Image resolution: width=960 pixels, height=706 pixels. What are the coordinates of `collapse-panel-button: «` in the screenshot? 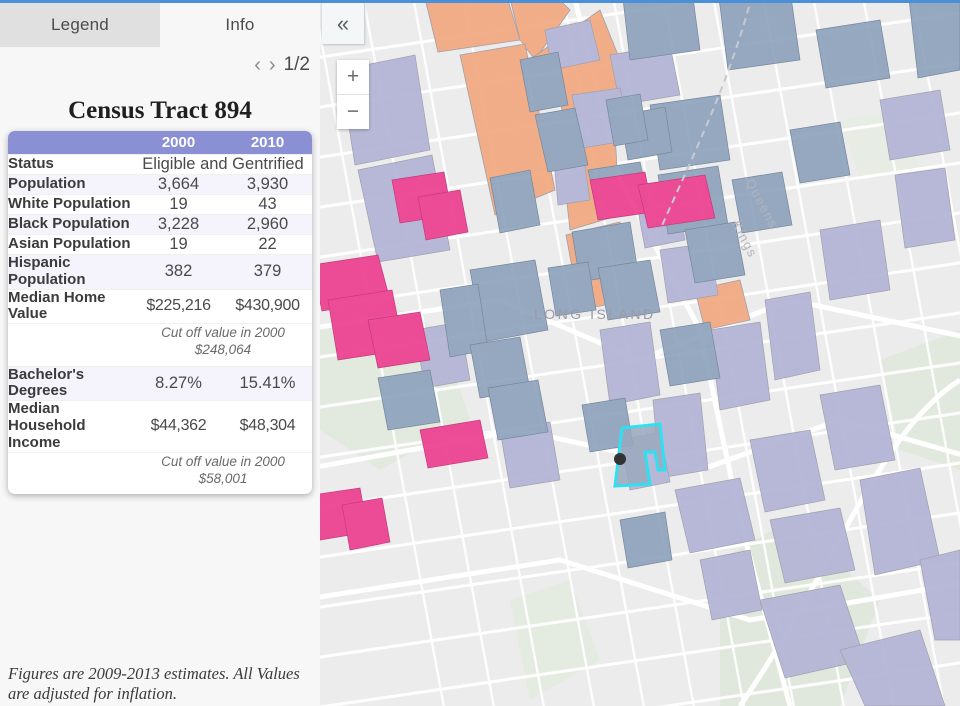 It's located at (343, 23).